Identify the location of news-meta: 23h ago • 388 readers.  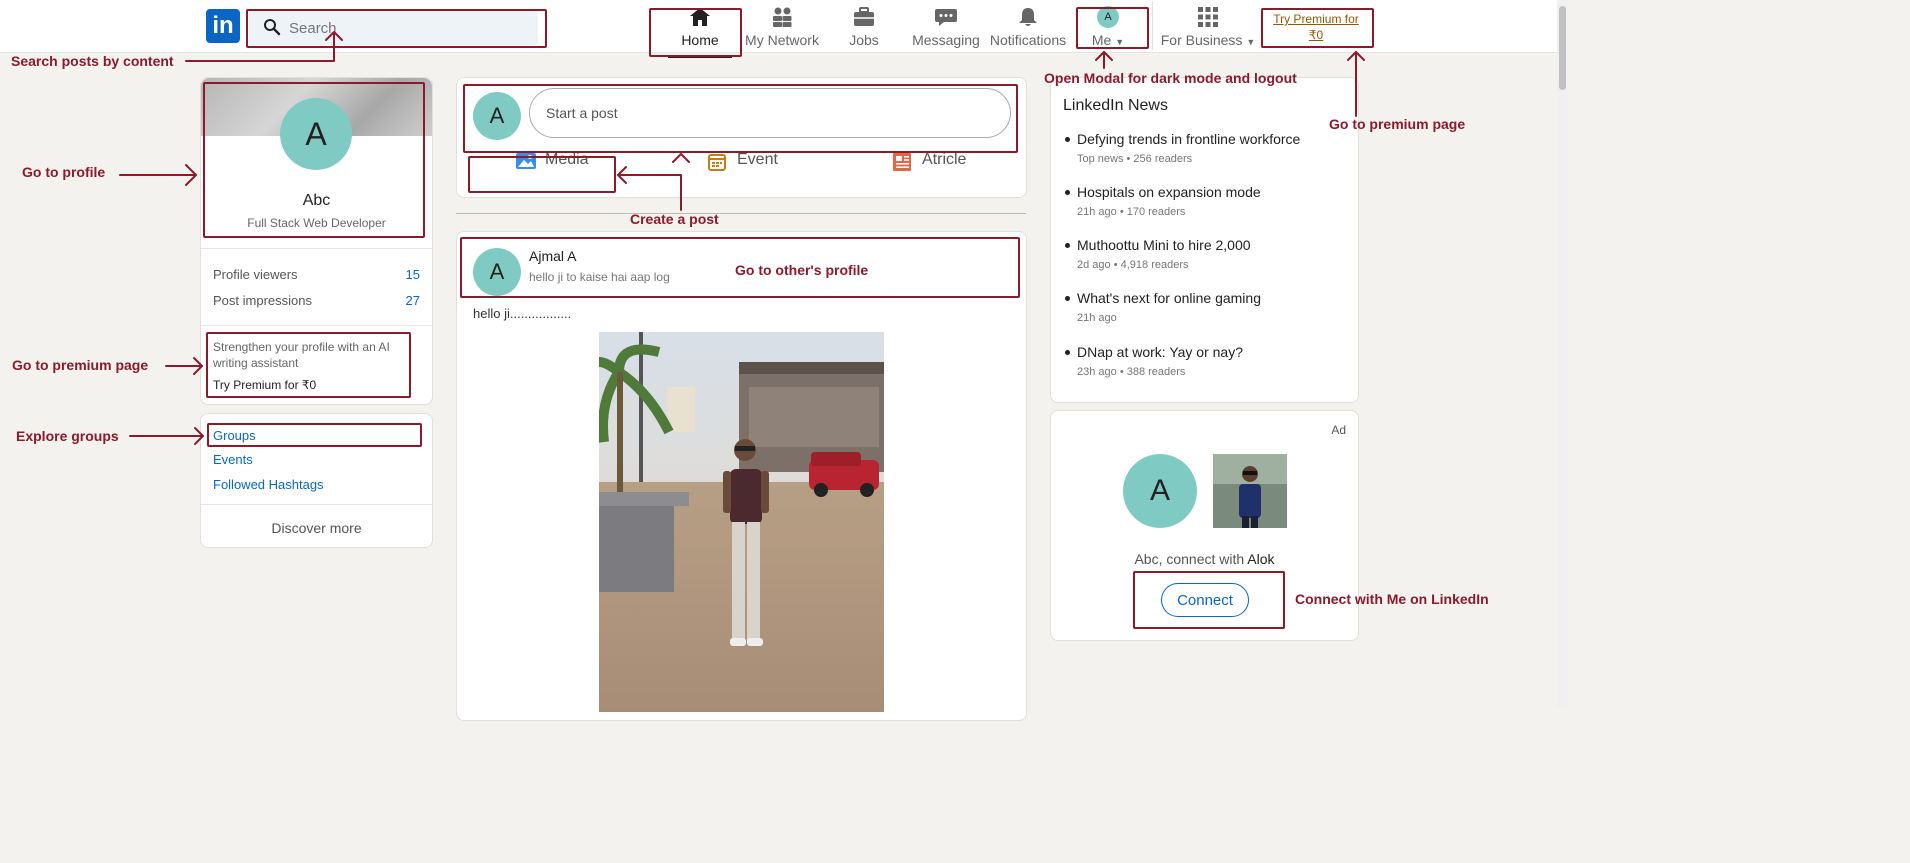
(1131, 372).